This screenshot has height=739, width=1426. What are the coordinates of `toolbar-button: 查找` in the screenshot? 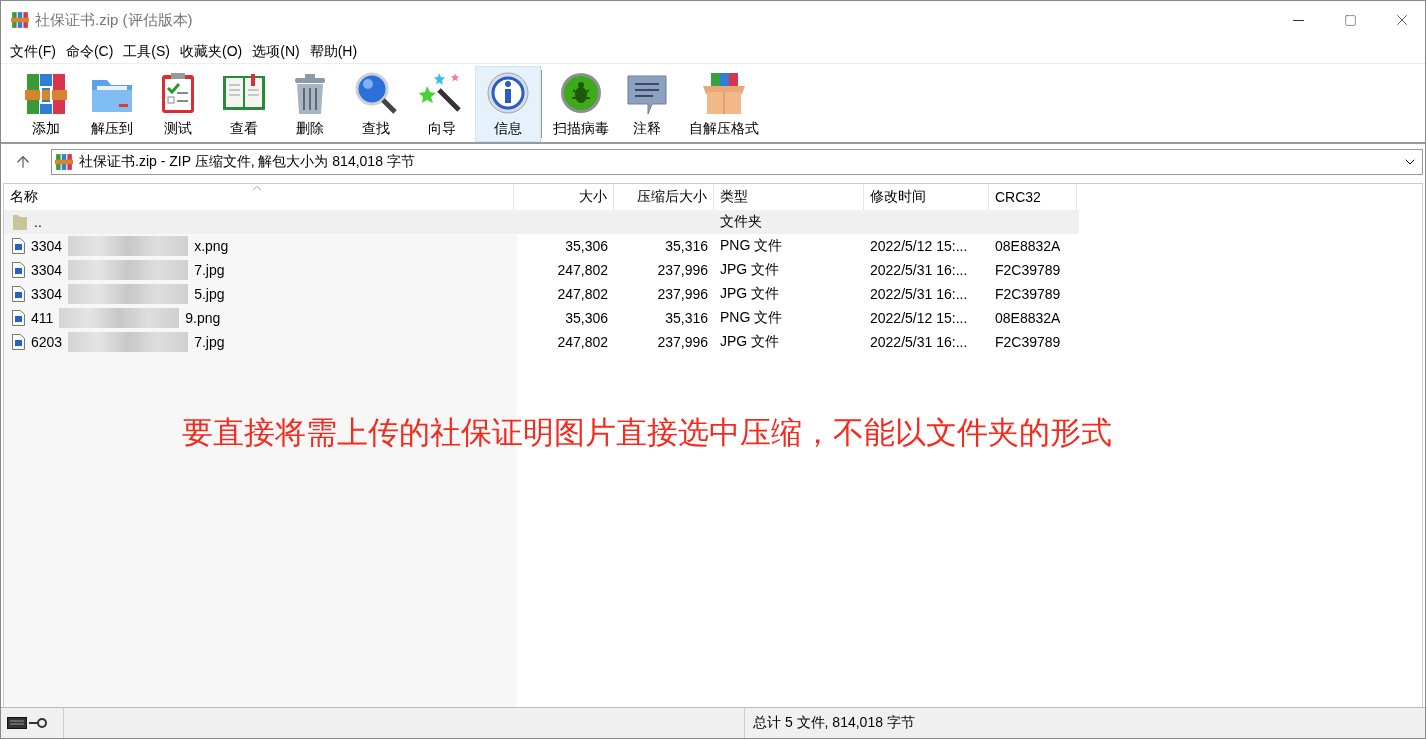 It's located at (376, 104).